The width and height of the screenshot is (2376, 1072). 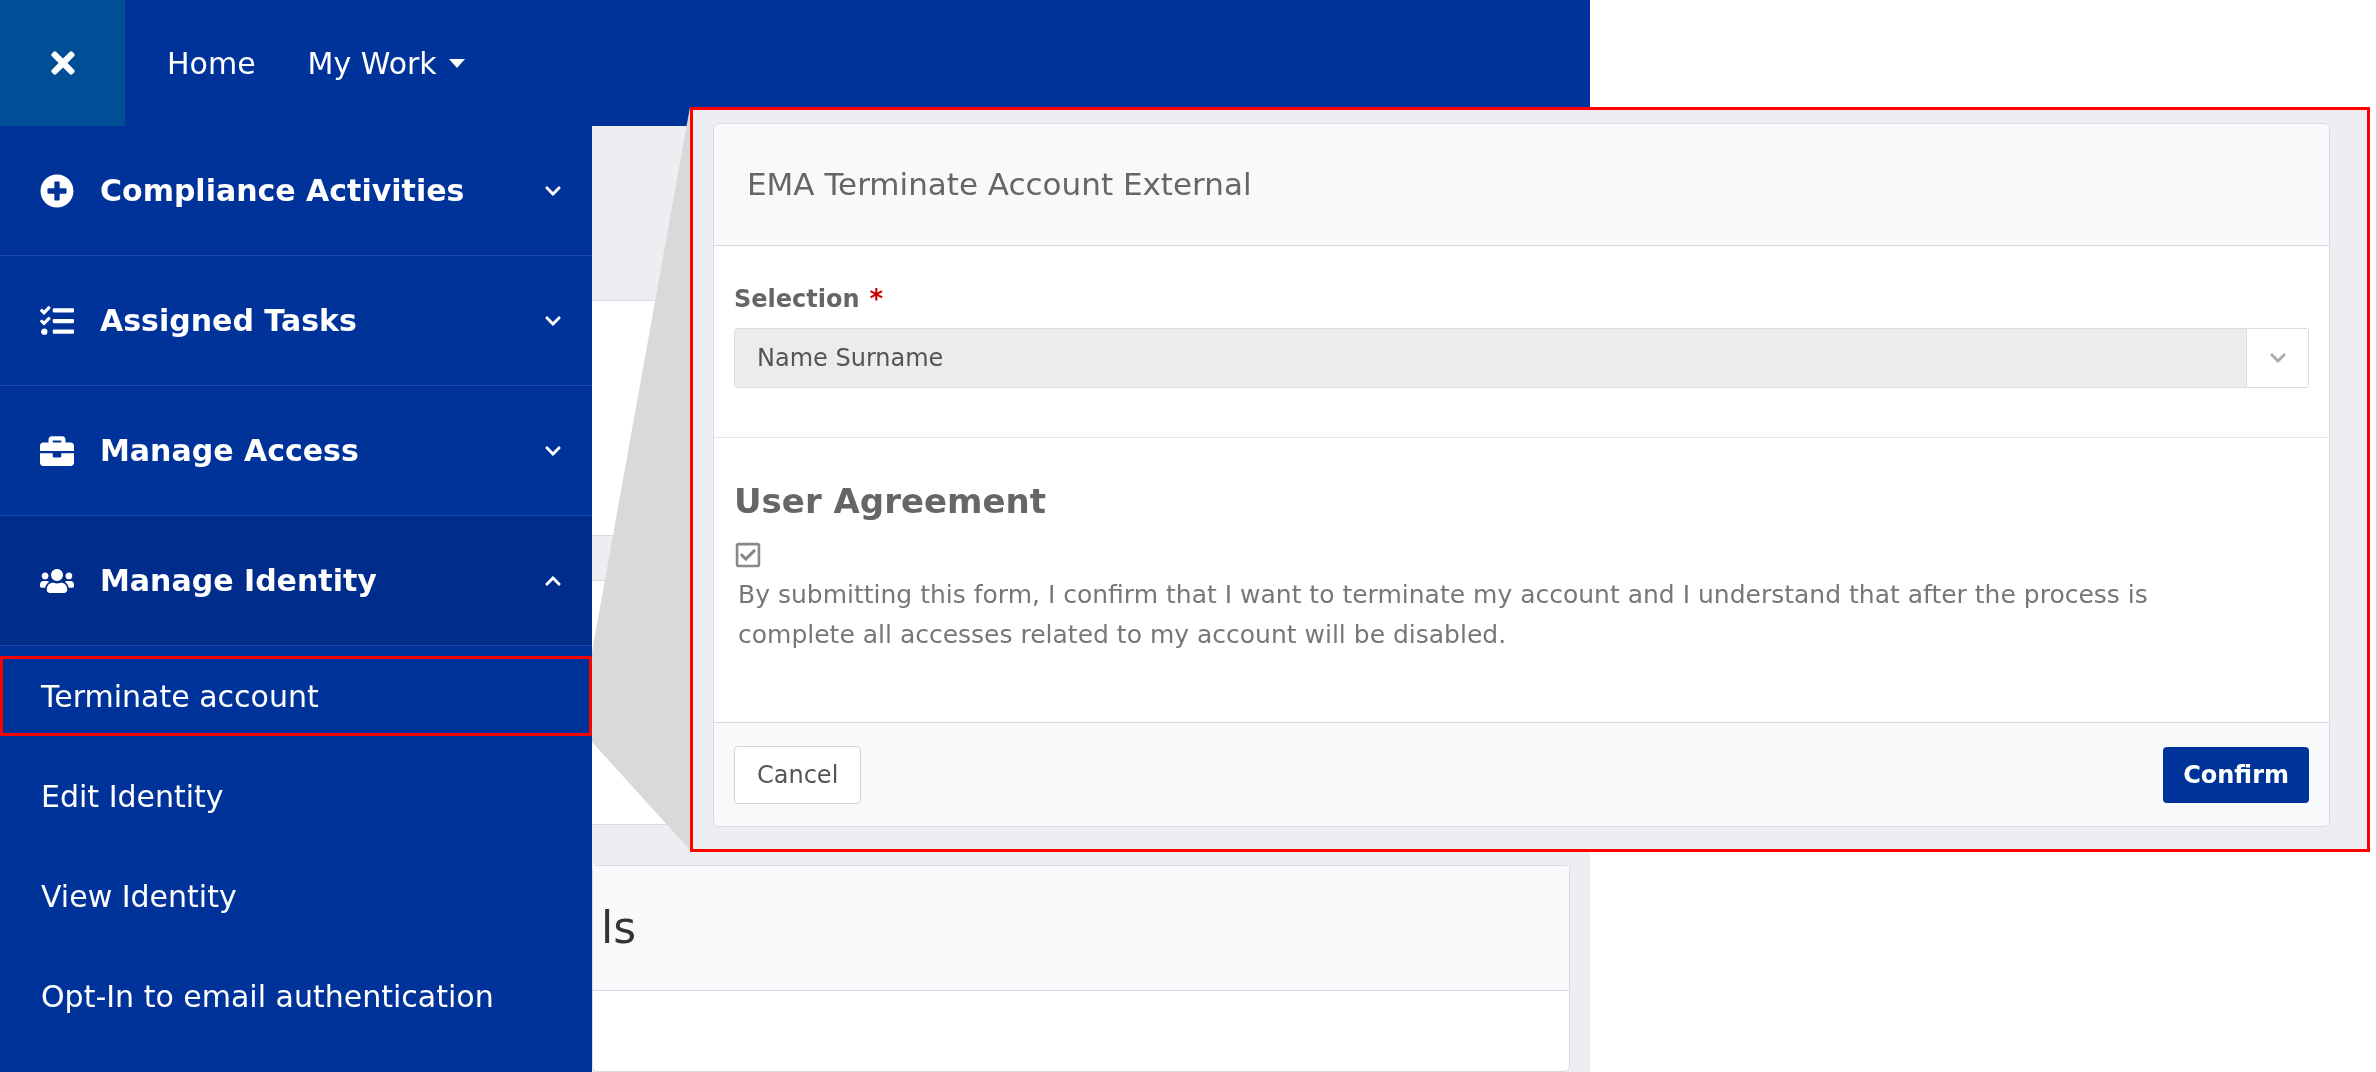 I want to click on required-mark: *, so click(x=876, y=299).